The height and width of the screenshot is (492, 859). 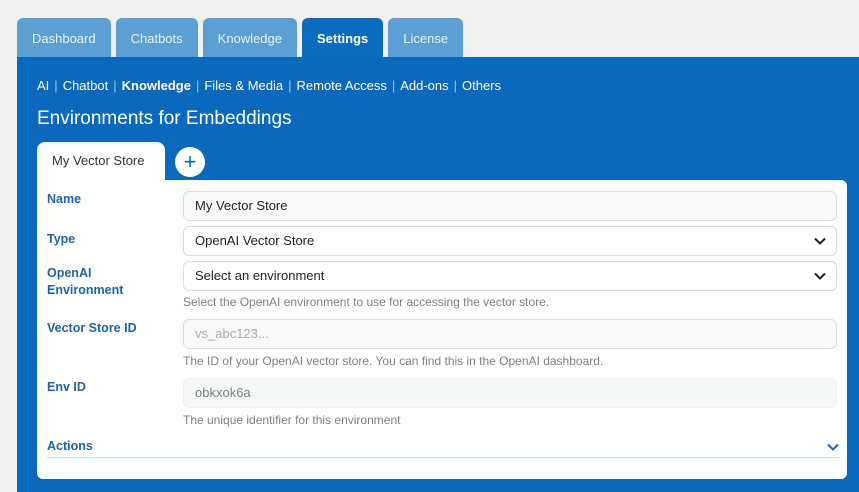 I want to click on type-label: Type, so click(x=61, y=239).